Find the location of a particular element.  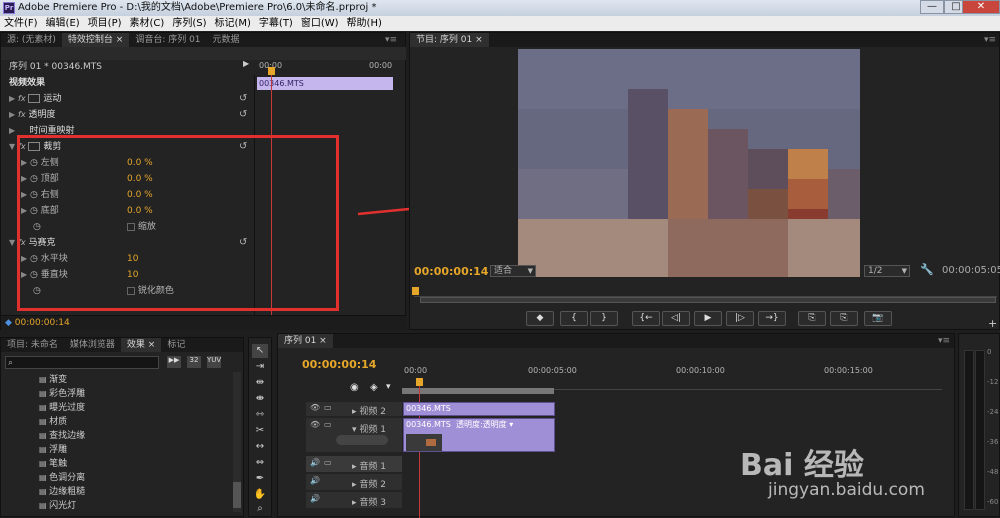

menu-window: 窗口(W) is located at coordinates (320, 23).